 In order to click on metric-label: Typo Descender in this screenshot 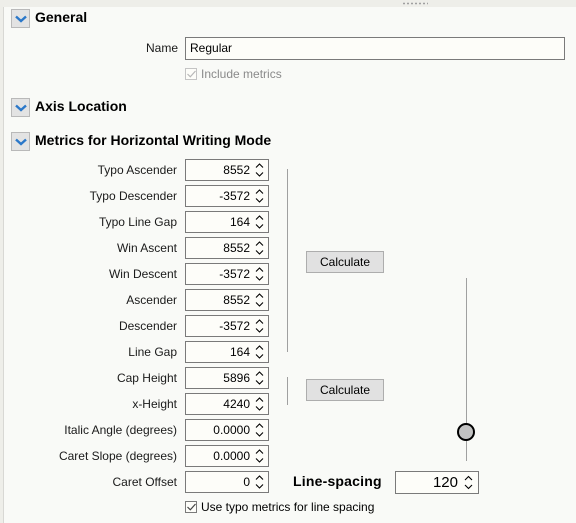, I will do `click(133, 196)`.